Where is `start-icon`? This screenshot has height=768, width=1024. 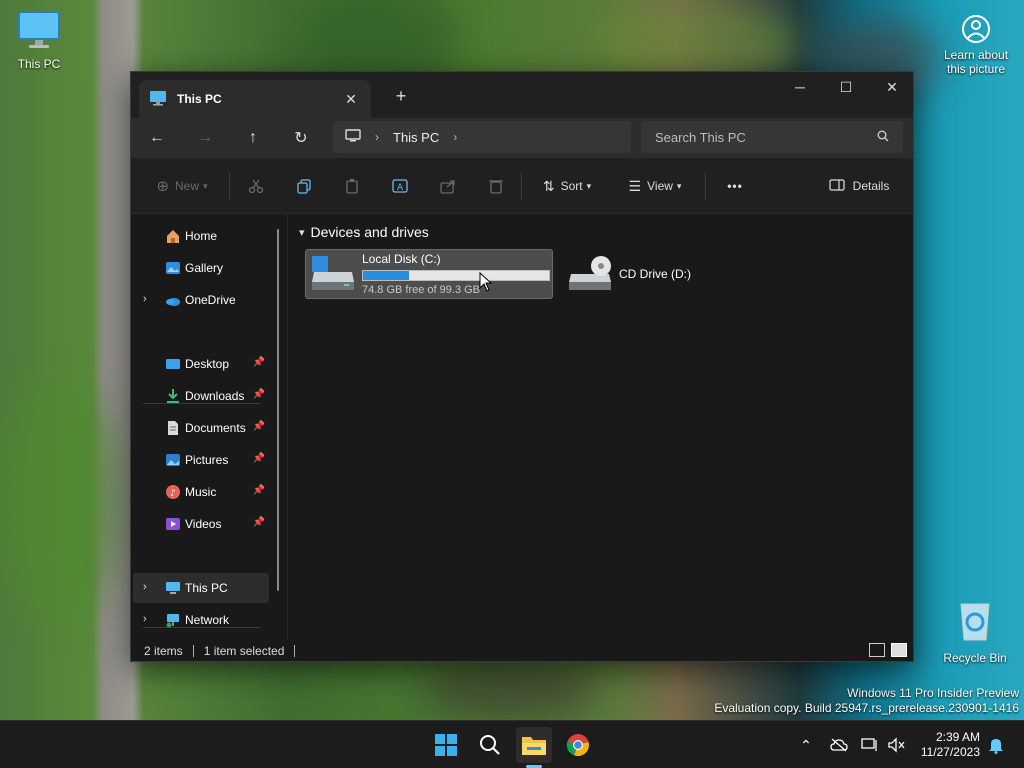 start-icon is located at coordinates (446, 745).